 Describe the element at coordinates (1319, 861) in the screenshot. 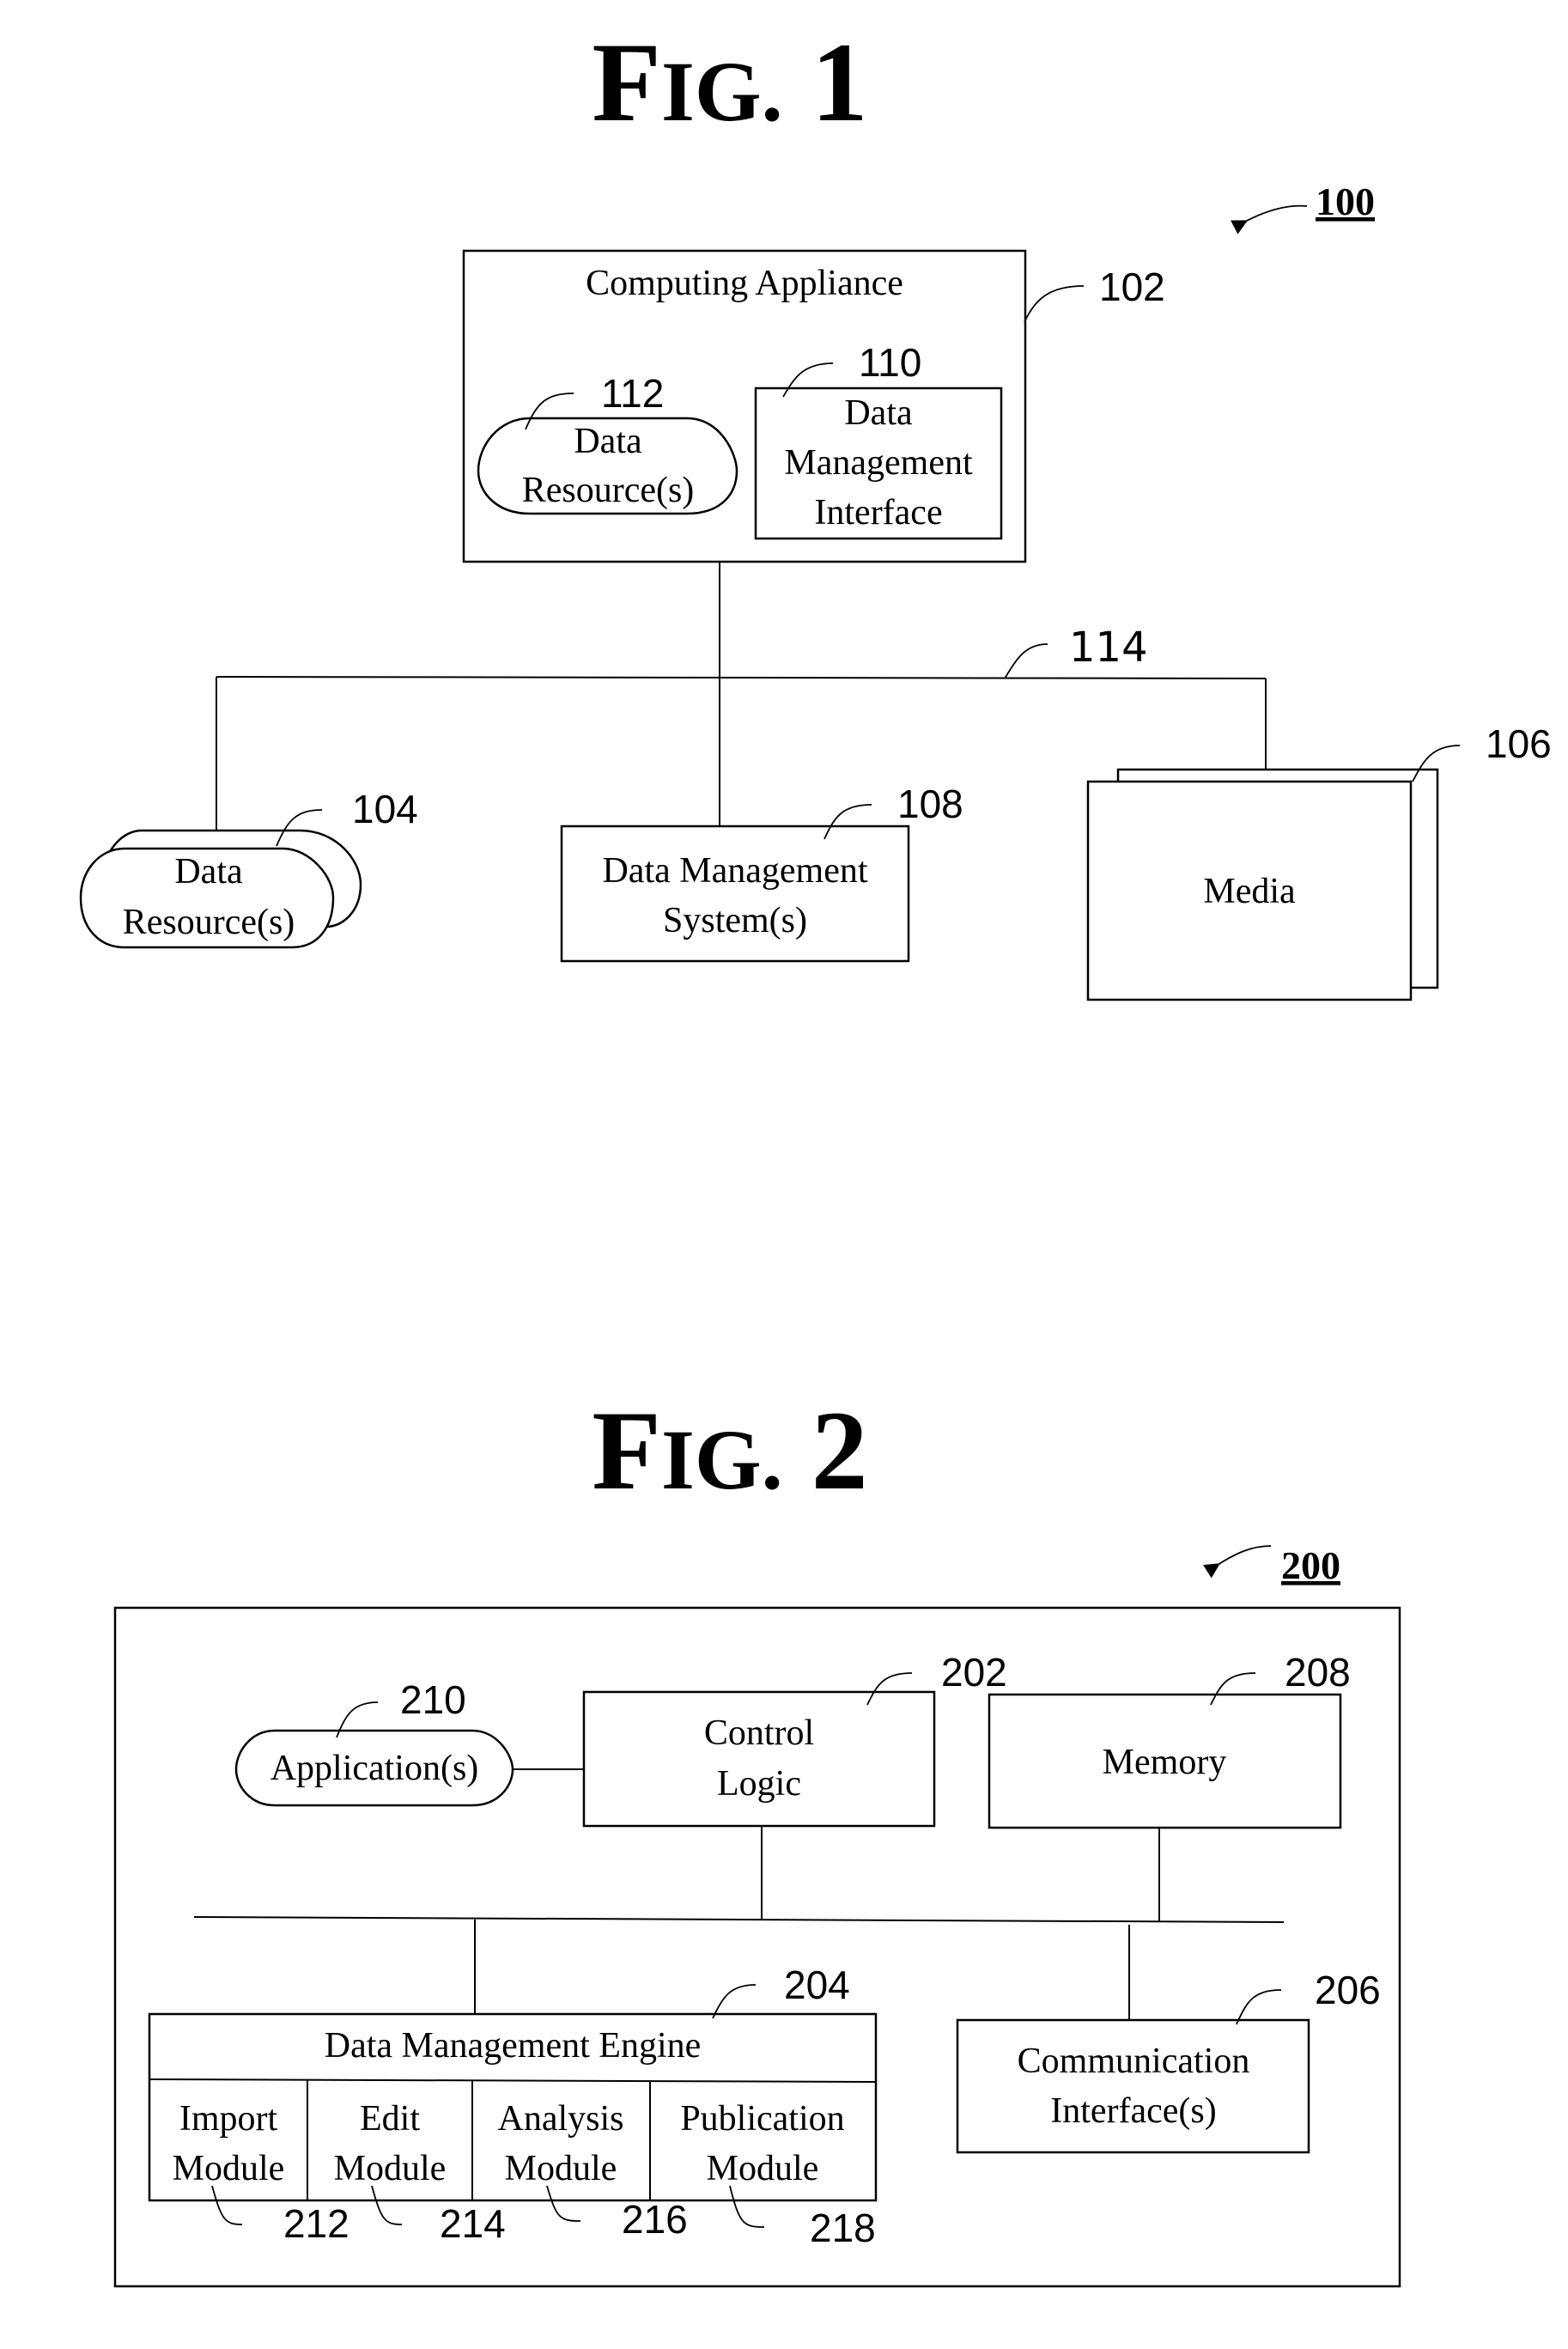

I see `media-stack: Media 106` at that location.